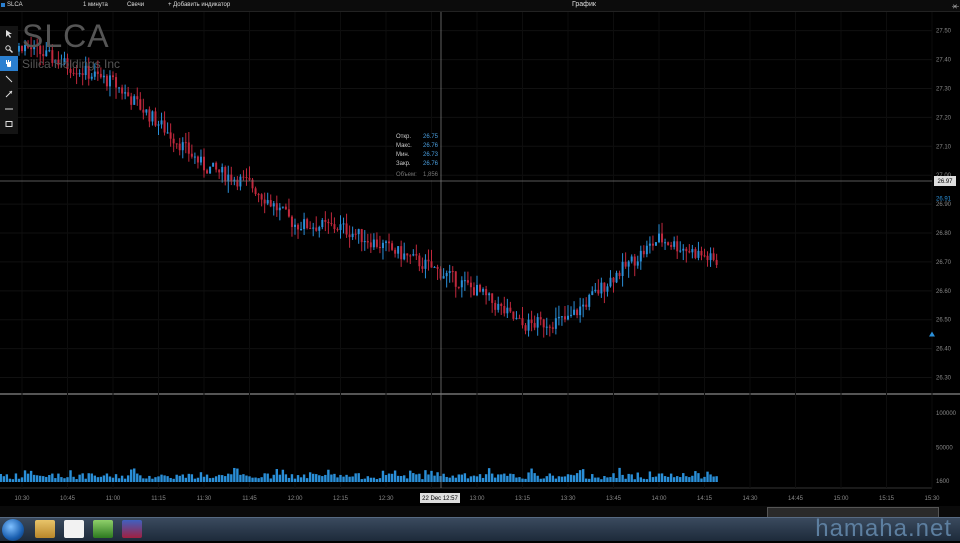 Image resolution: width=960 pixels, height=543 pixels. I want to click on rect-icon, so click(9, 123).